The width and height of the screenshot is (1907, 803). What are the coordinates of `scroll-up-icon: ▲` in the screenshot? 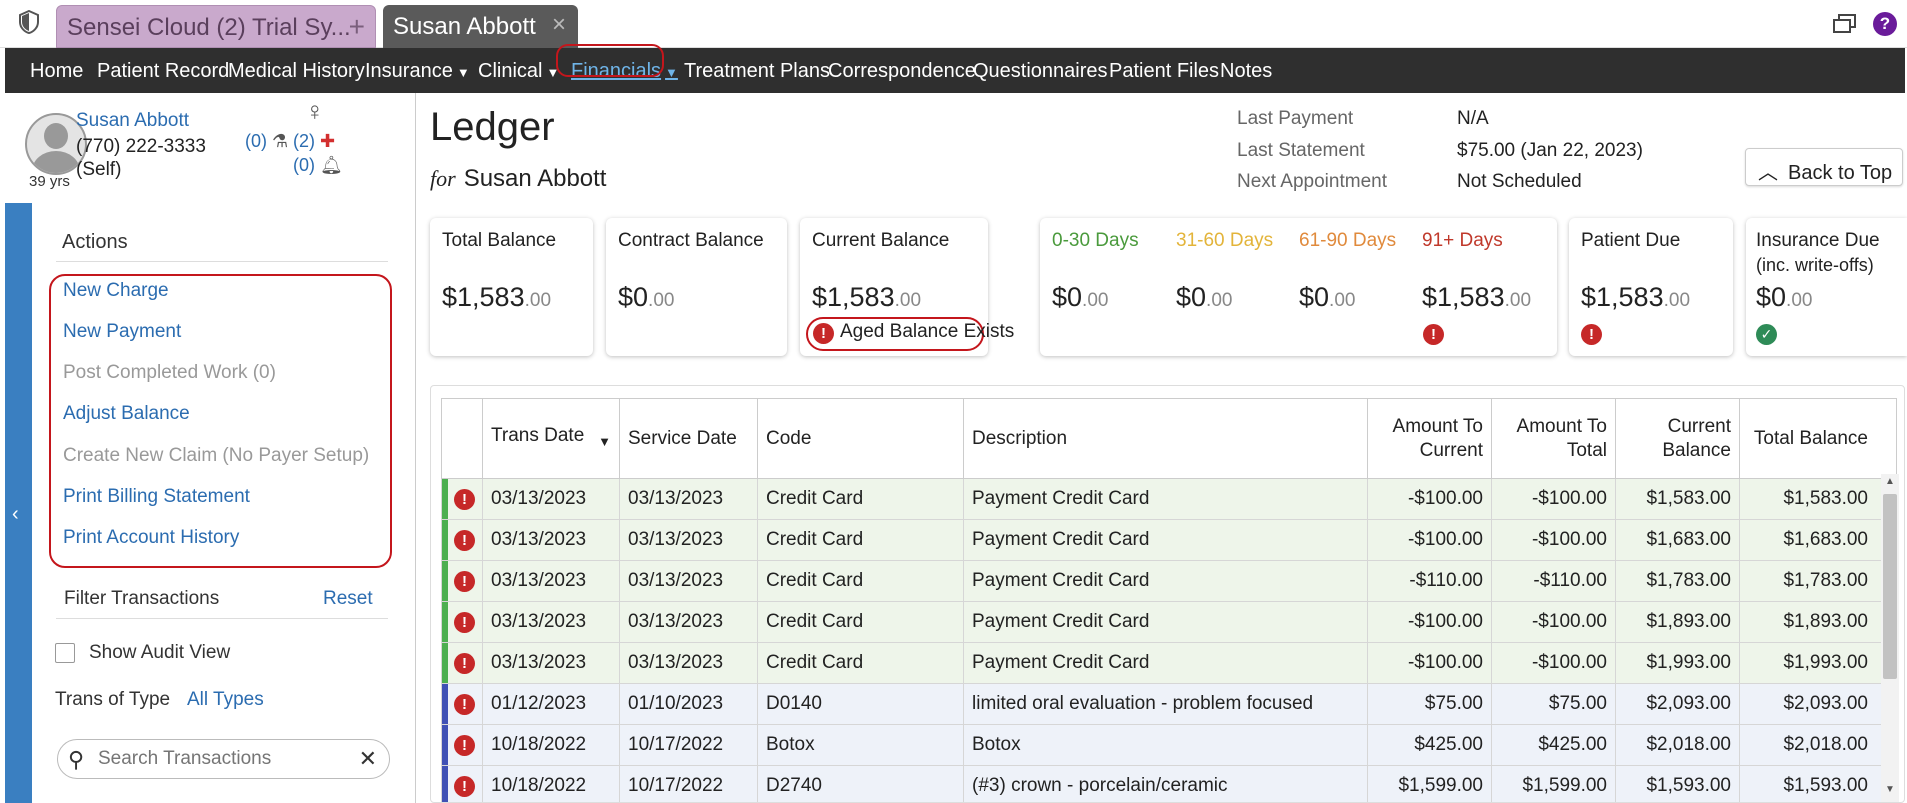 It's located at (1890, 481).